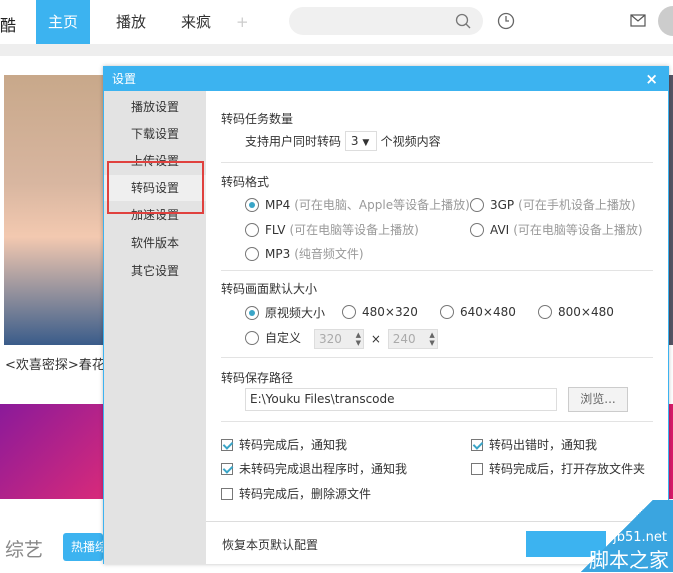 The height and width of the screenshot is (573, 673). Describe the element at coordinates (155, 107) in the screenshot. I see `sidebar-item-play: 播放设置` at that location.